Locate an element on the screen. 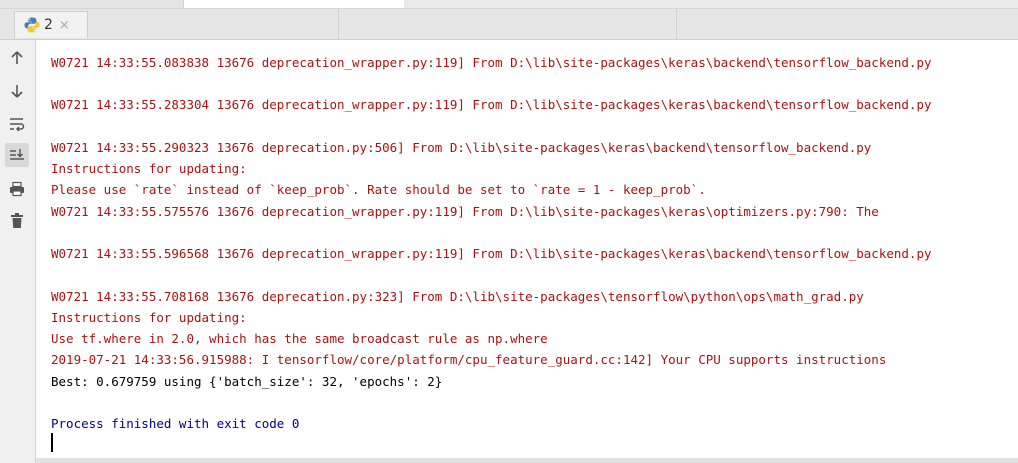 The height and width of the screenshot is (463, 1018). console-tab: 2 × is located at coordinates (51, 24).